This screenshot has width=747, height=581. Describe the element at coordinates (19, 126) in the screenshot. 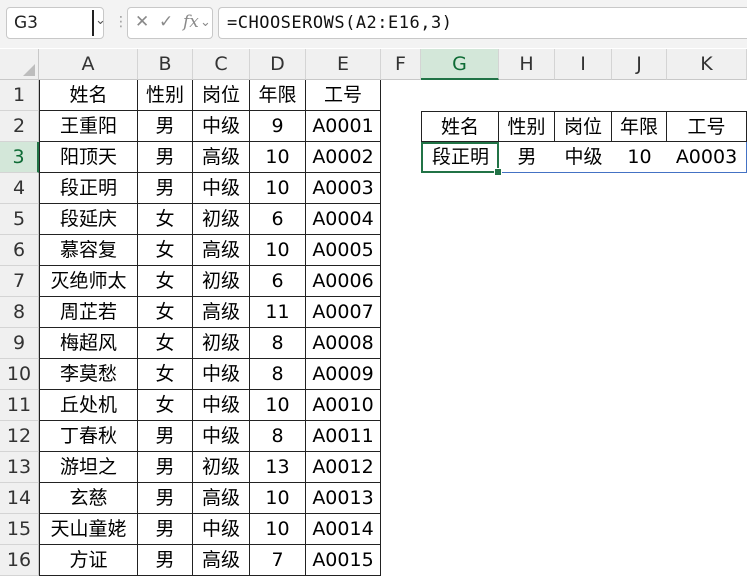

I see `row-header-2: 2` at that location.